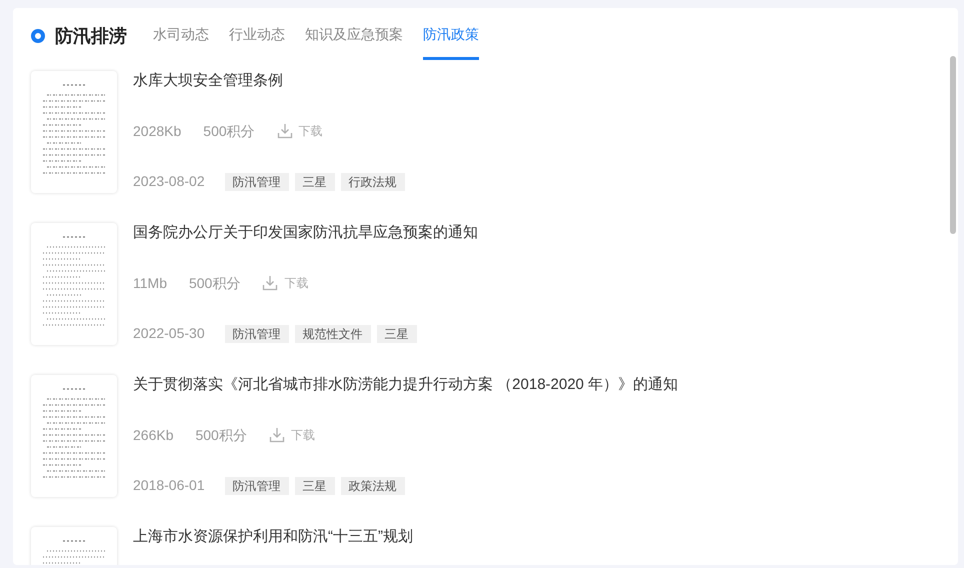 This screenshot has height=568, width=964. I want to click on tab: 行业动态, so click(257, 36).